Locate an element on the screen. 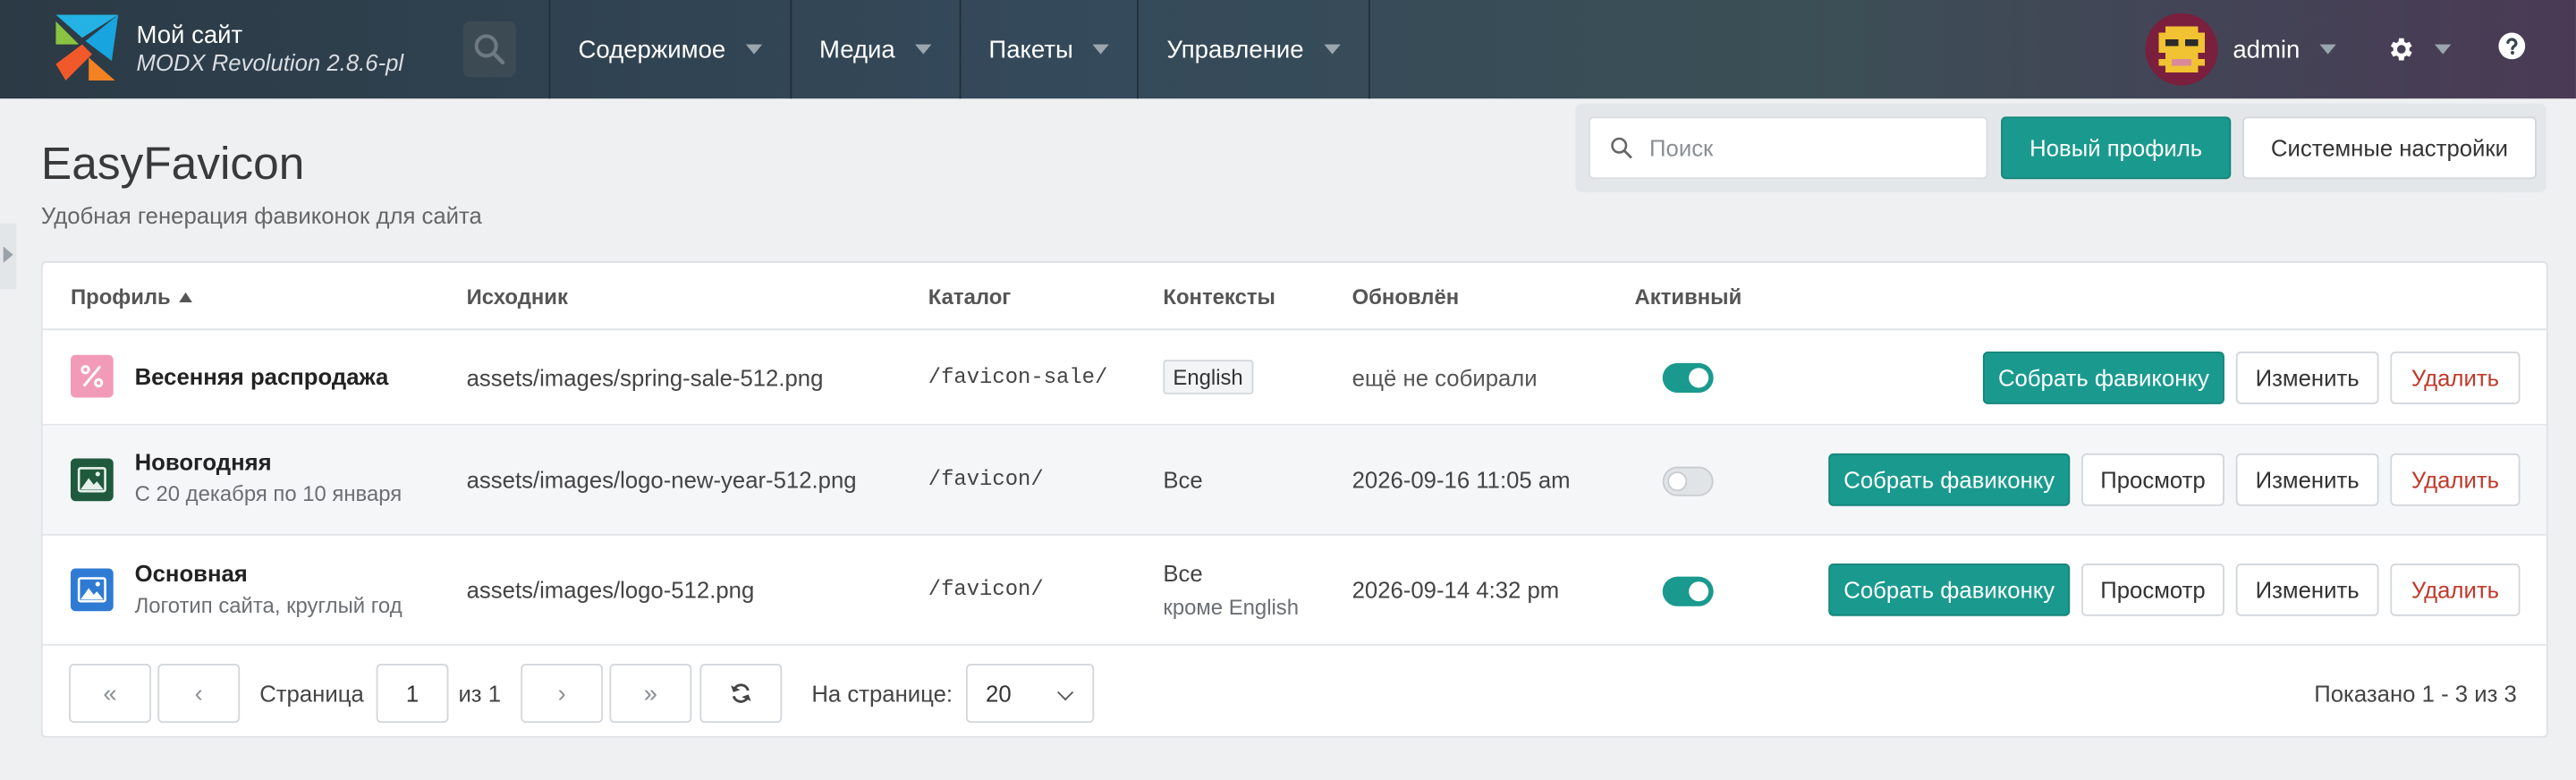  nav-content: Содержимое is located at coordinates (668, 49).